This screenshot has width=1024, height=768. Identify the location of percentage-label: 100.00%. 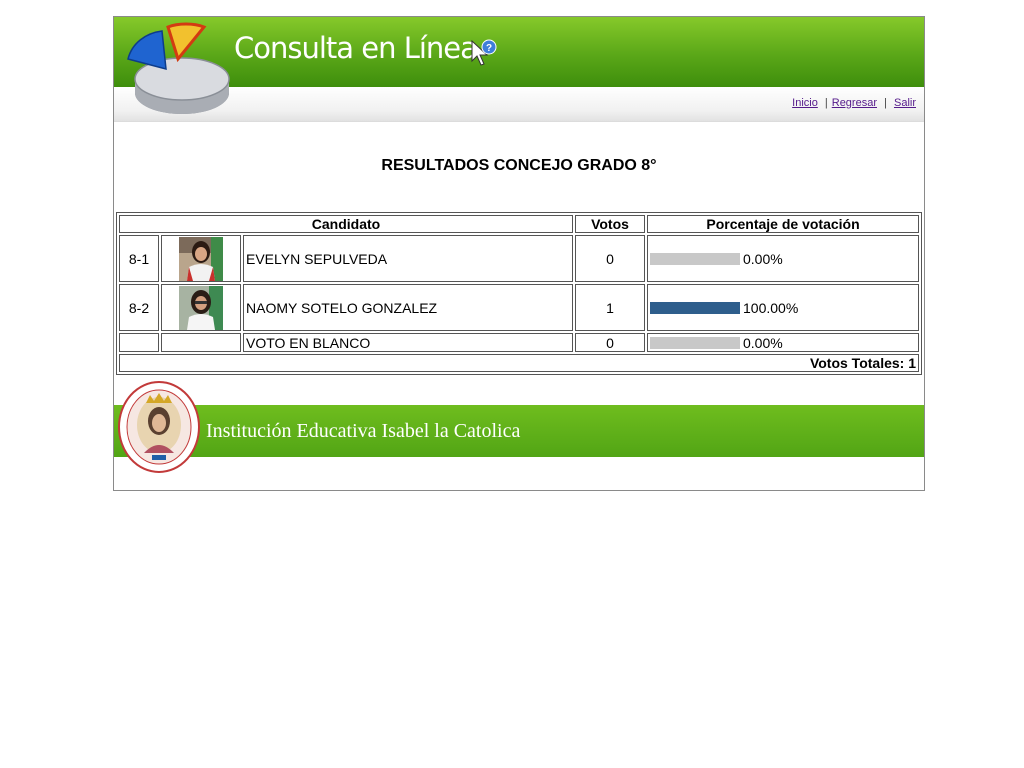
(771, 308).